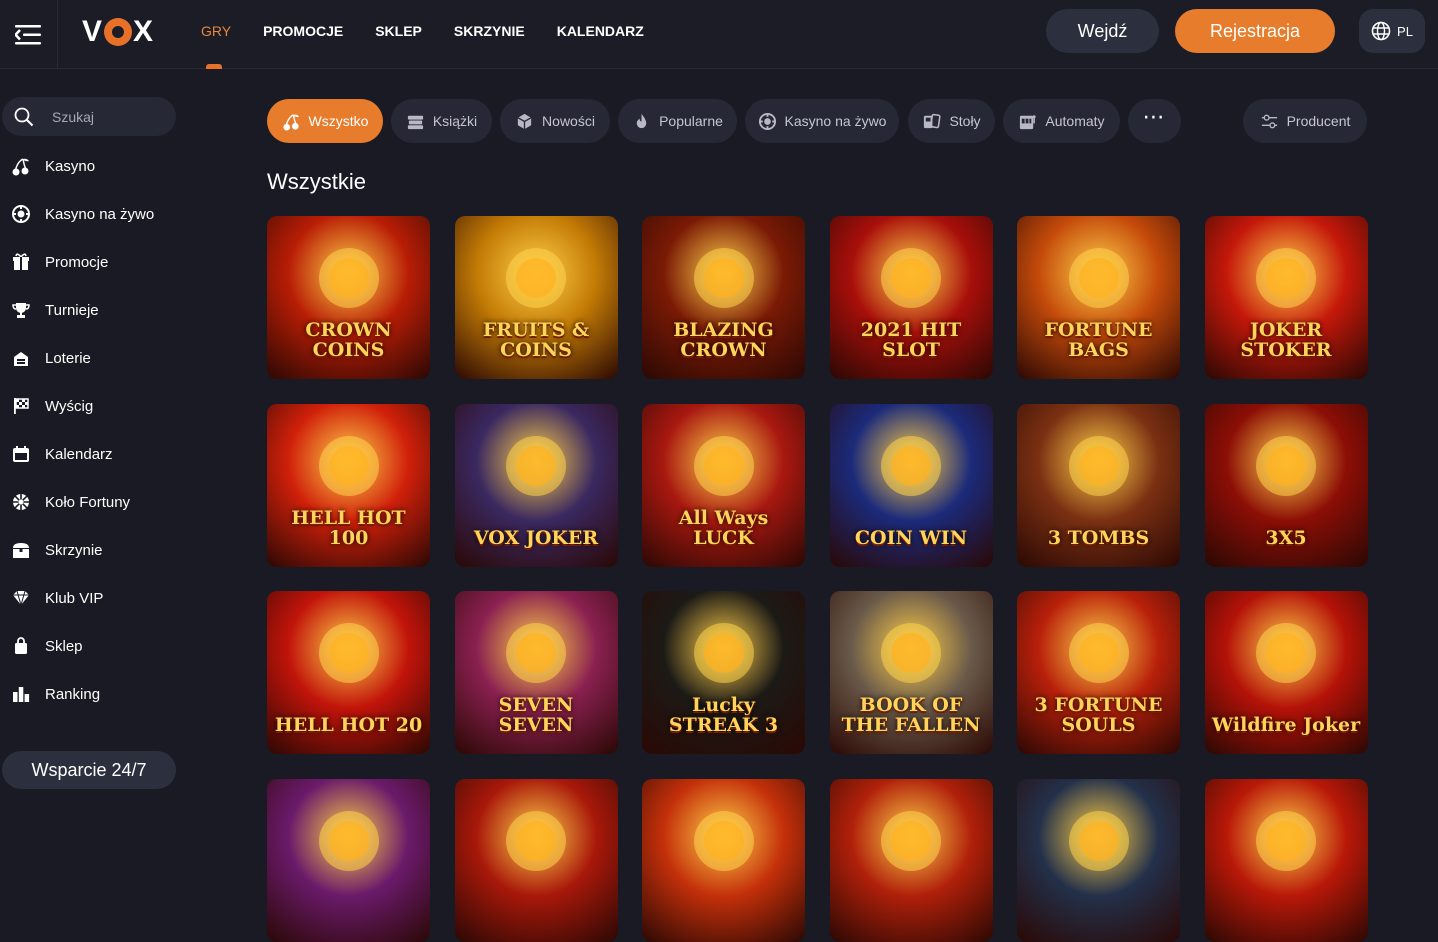  I want to click on sidebar-item-koło-fortuny: Koło Fortuny, so click(95, 502).